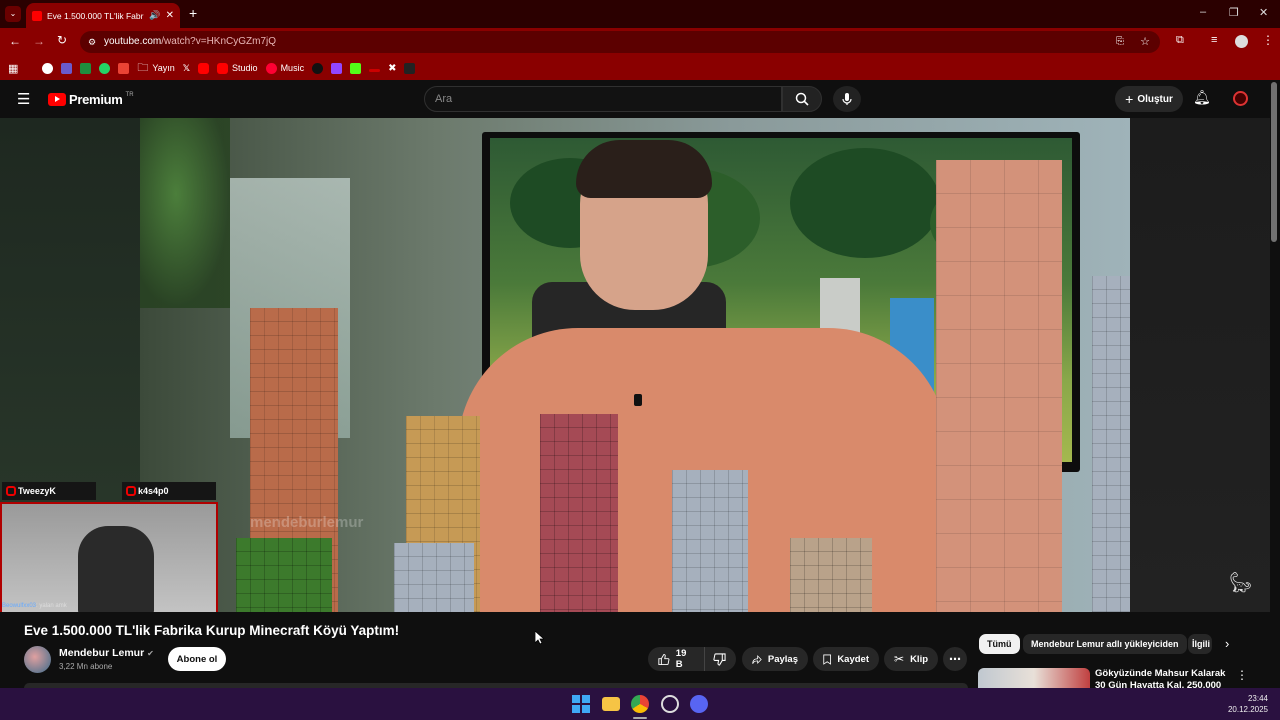  I want to click on reload-icon: ↻, so click(62, 40).